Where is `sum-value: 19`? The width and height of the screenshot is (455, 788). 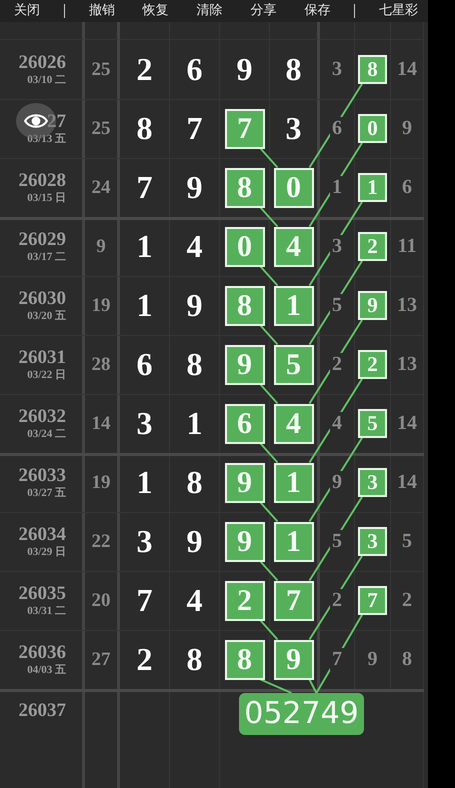
sum-value: 19 is located at coordinates (101, 483).